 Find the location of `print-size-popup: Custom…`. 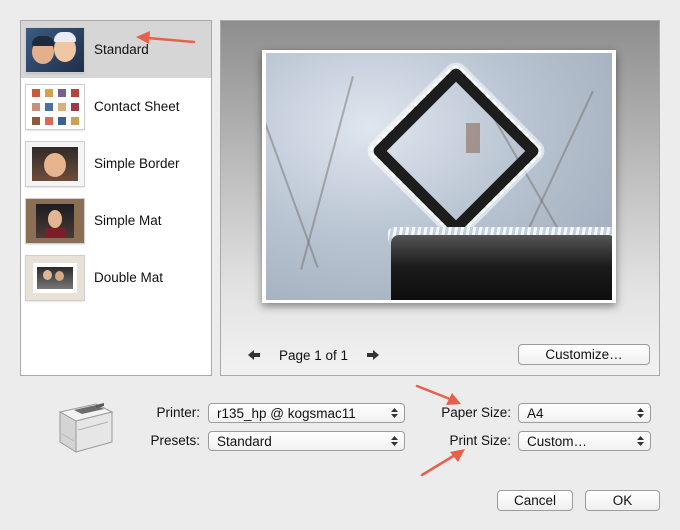

print-size-popup: Custom… is located at coordinates (584, 441).